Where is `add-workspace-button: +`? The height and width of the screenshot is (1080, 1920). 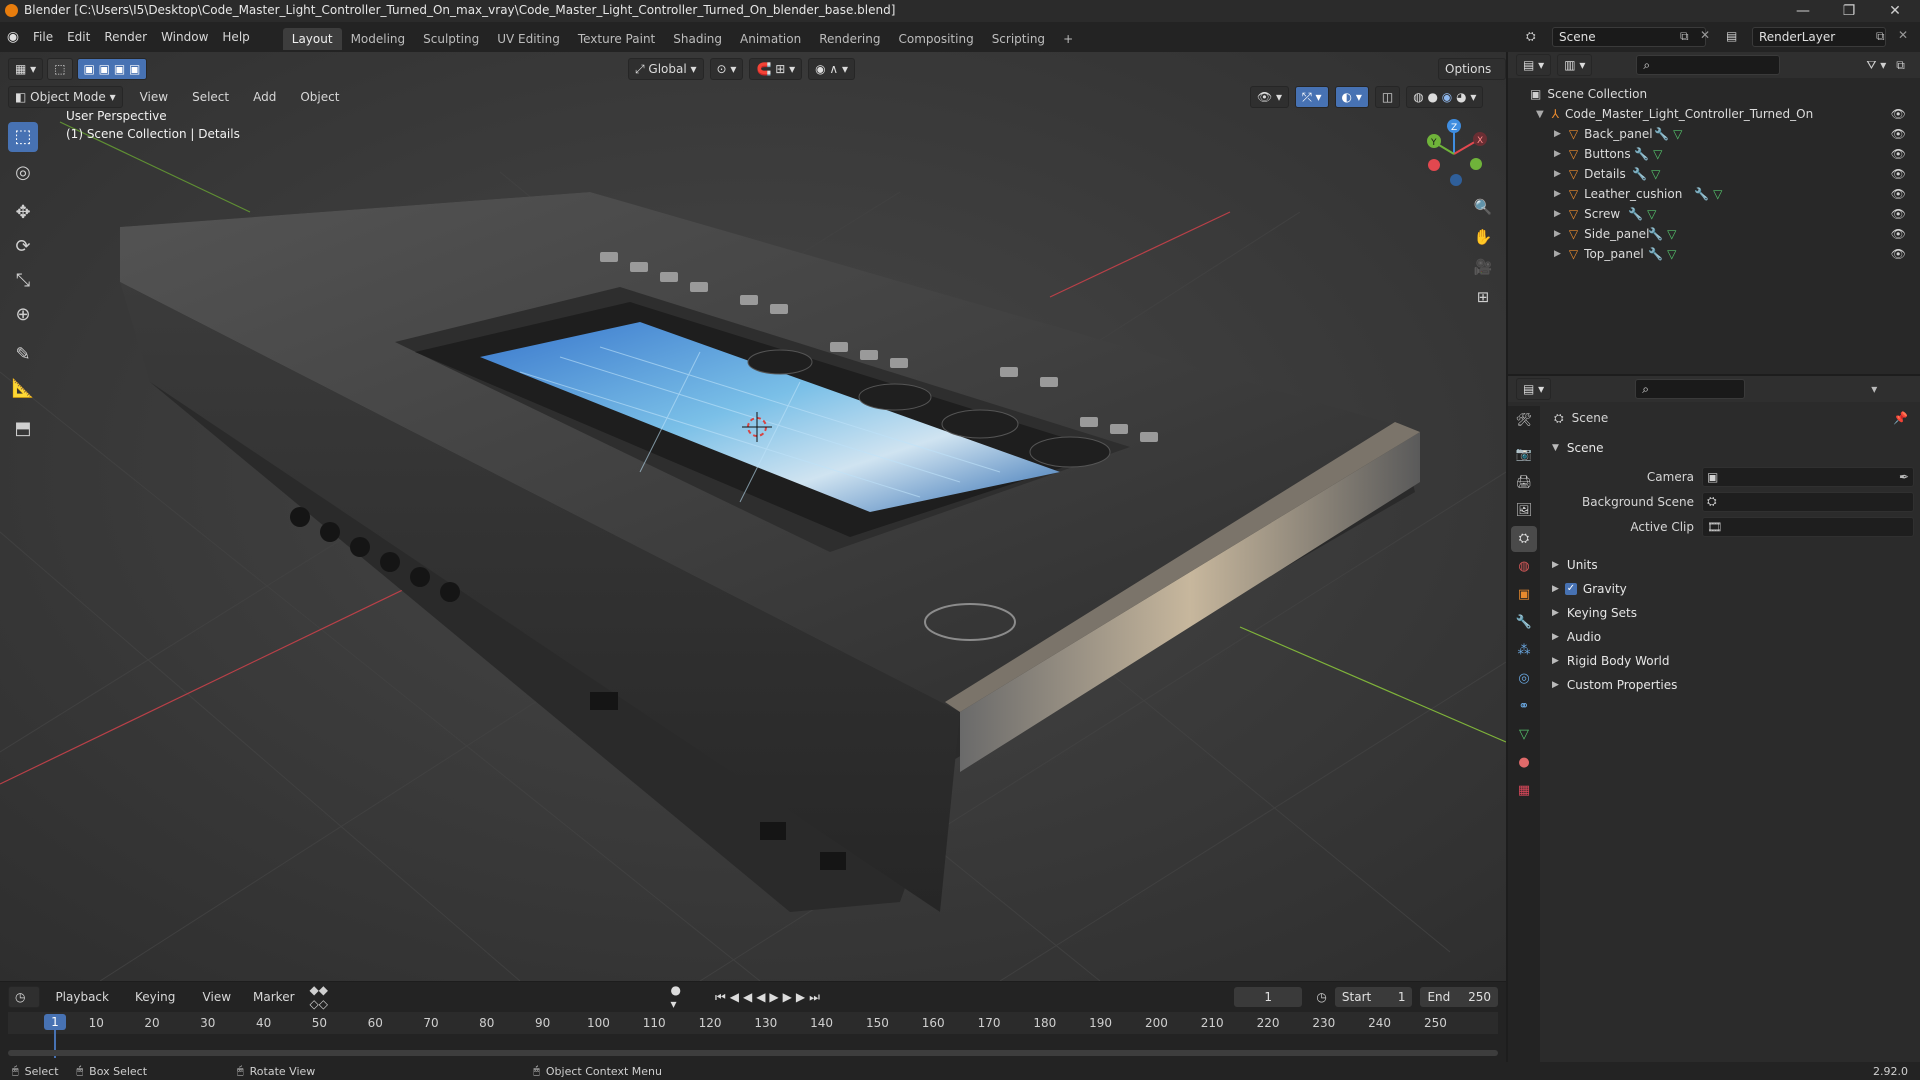 add-workspace-button: + is located at coordinates (1068, 39).